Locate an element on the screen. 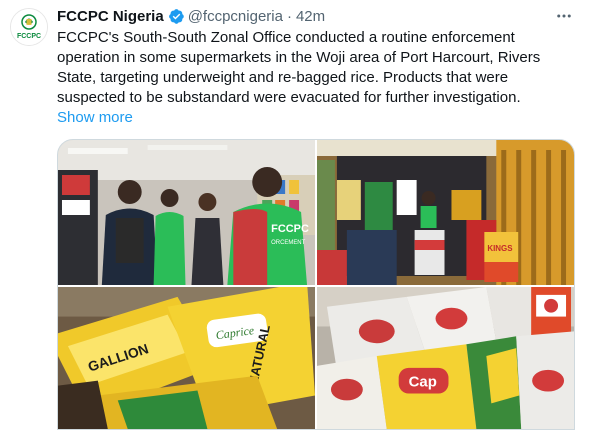 This screenshot has height=430, width=591. verified-badge-icon is located at coordinates (176, 16).